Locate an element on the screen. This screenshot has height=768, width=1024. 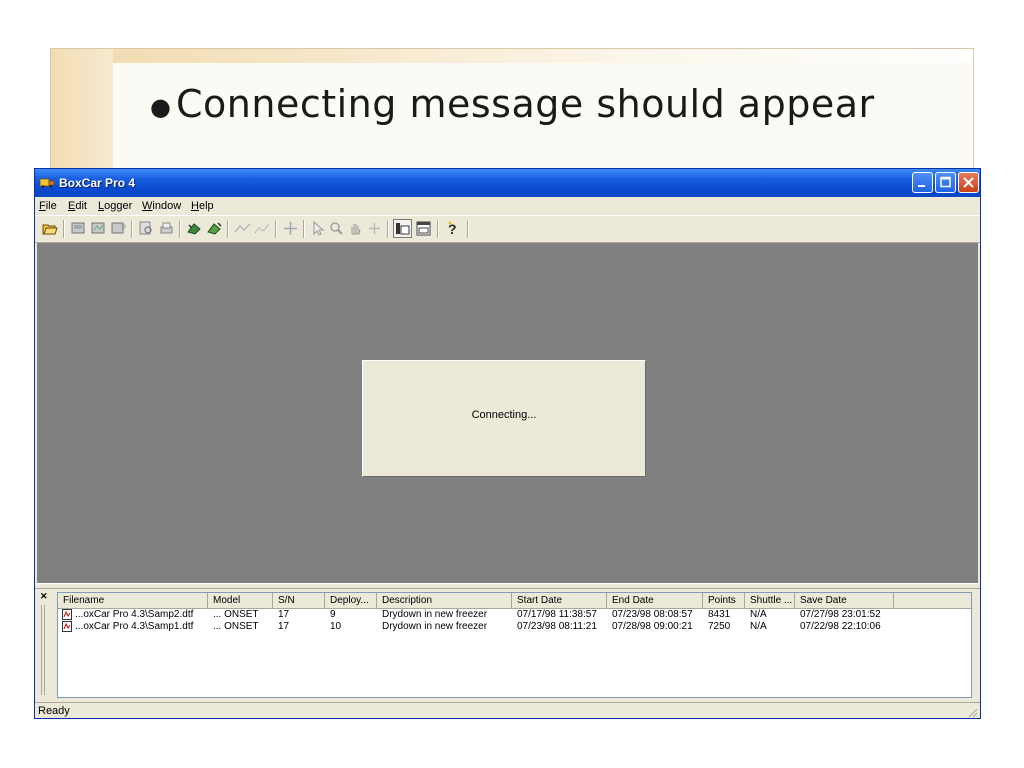
close-icon is located at coordinates (968, 182).